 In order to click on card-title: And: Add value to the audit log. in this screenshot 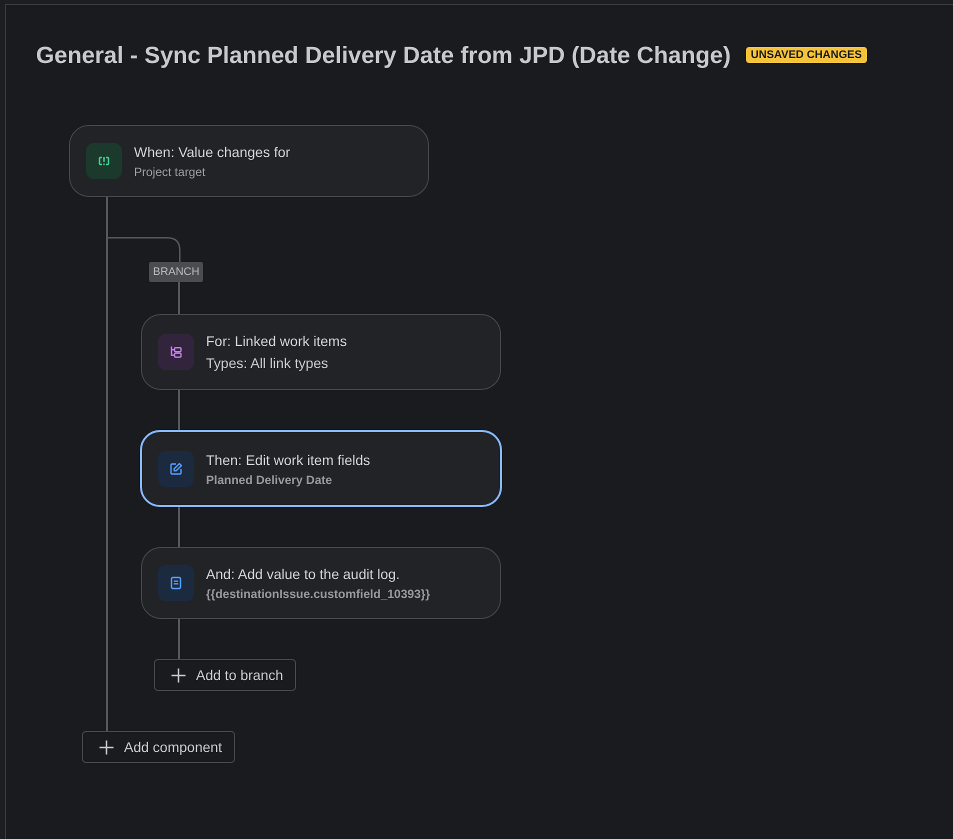, I will do `click(303, 574)`.